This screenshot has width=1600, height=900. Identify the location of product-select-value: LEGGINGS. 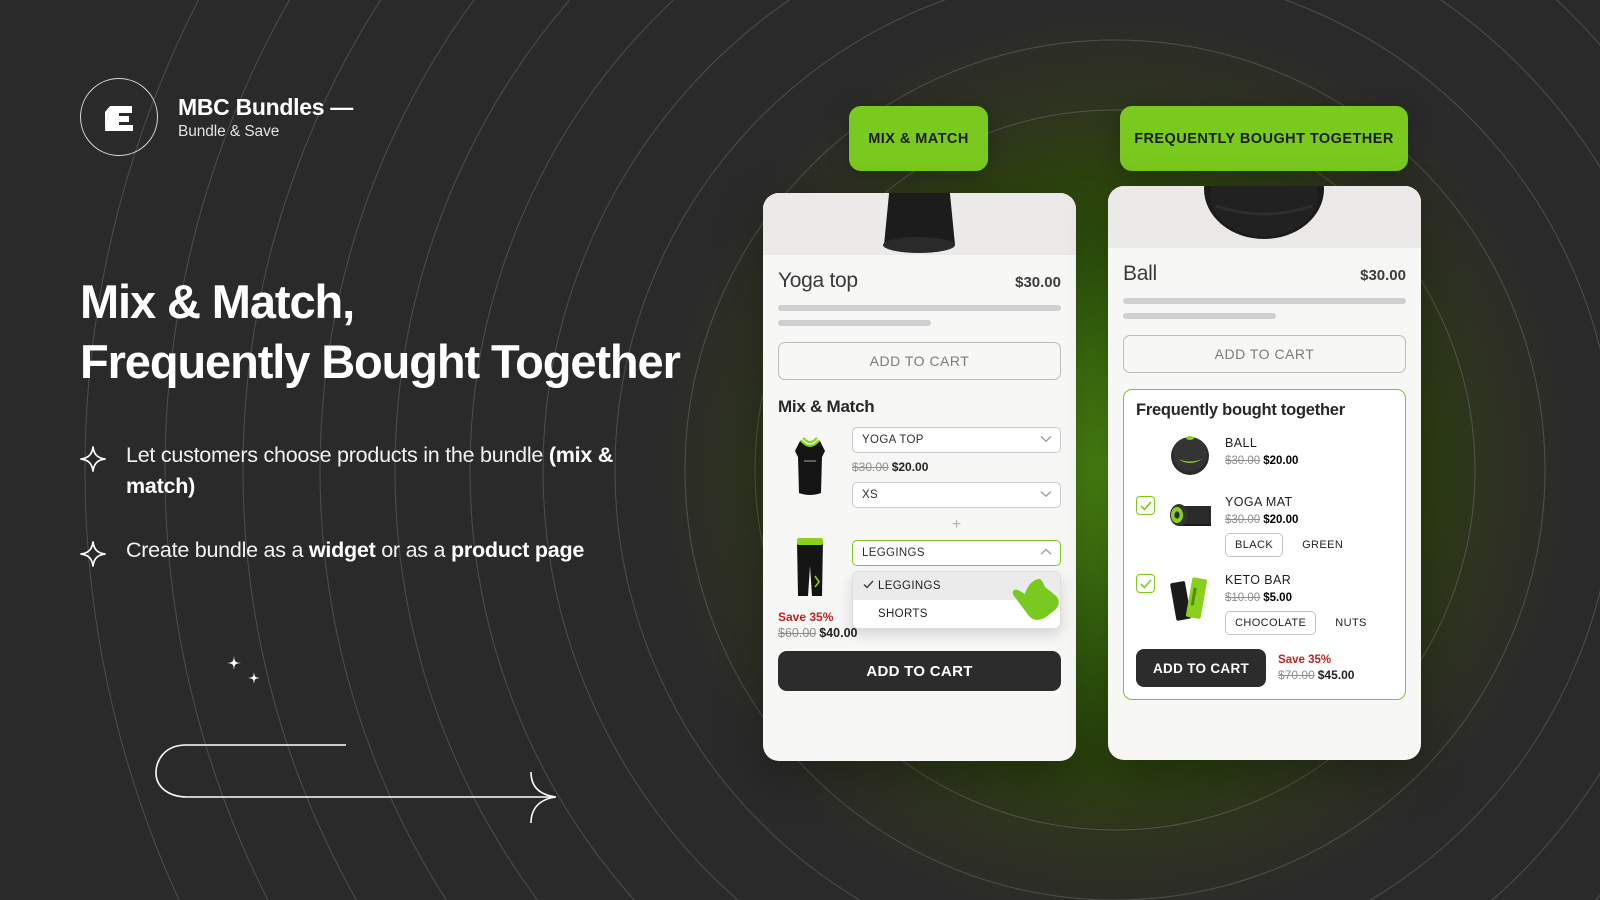
(893, 553).